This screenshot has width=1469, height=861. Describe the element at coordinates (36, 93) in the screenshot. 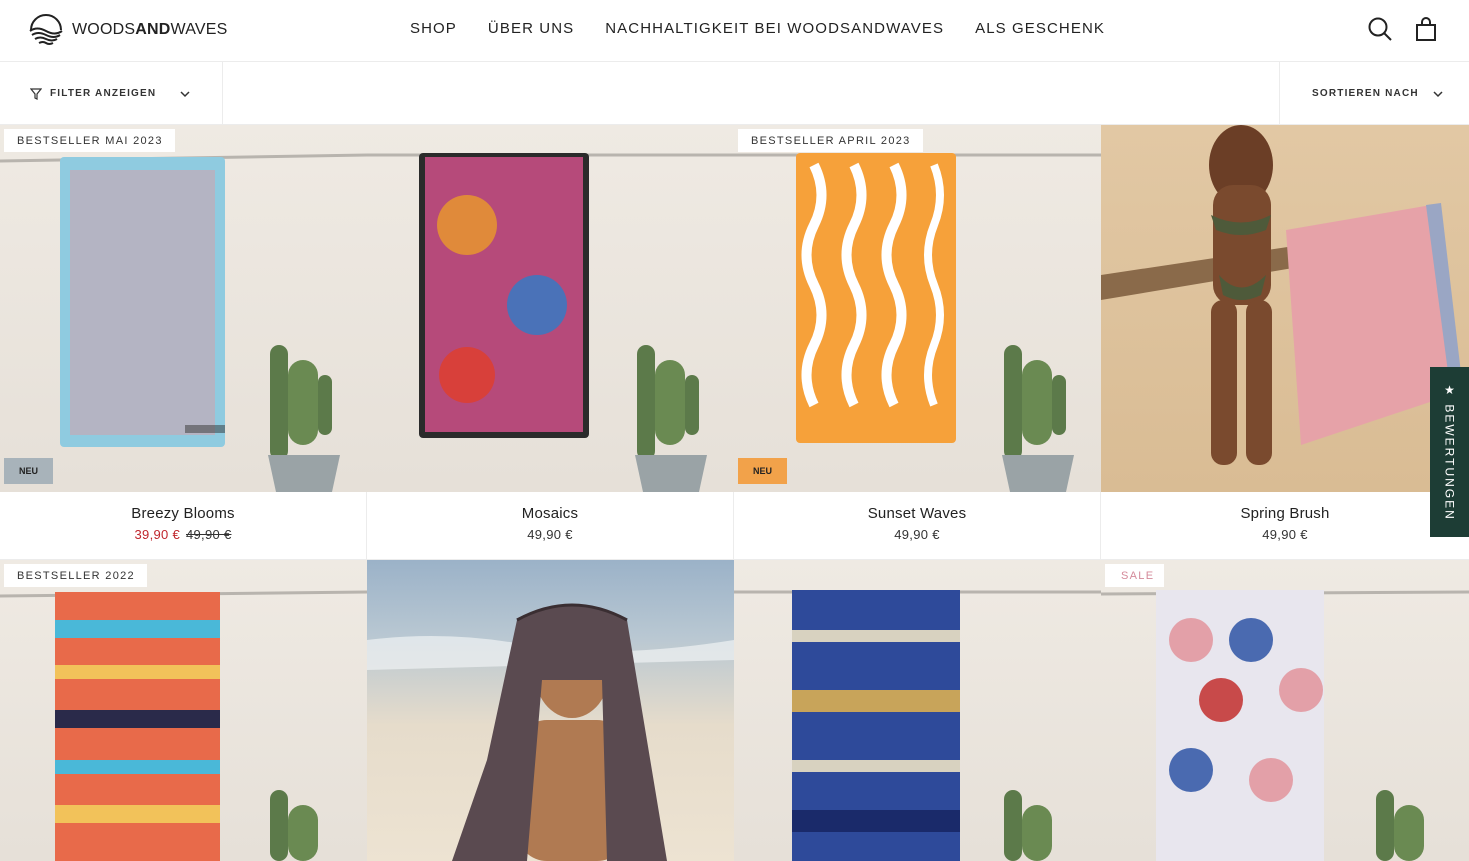

I see `filter-icon` at that location.